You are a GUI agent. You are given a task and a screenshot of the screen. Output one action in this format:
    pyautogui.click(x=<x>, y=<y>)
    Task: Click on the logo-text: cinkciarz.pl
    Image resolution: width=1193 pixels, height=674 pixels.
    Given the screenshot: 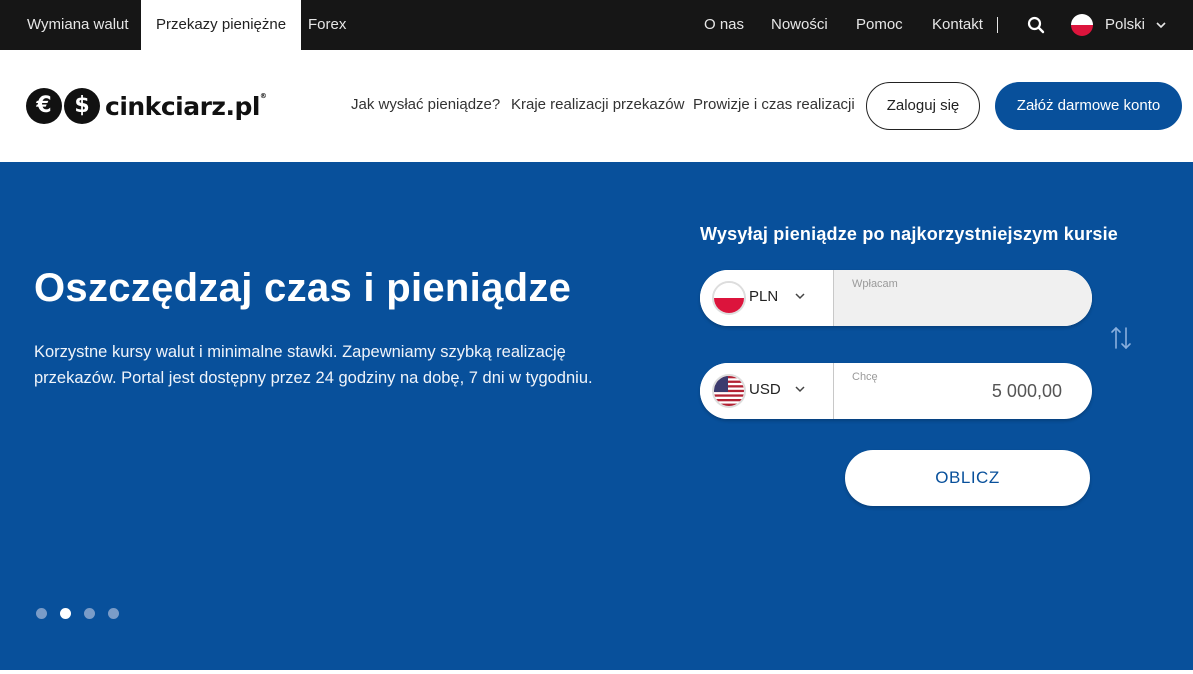 What is the action you would take?
    pyautogui.click(x=182, y=106)
    